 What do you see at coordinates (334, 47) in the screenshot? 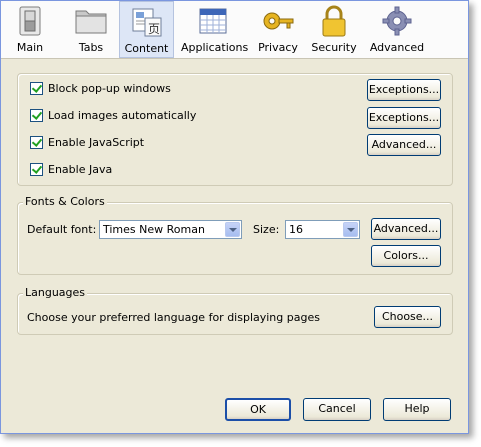
I see `tab-security-label: Security` at bounding box center [334, 47].